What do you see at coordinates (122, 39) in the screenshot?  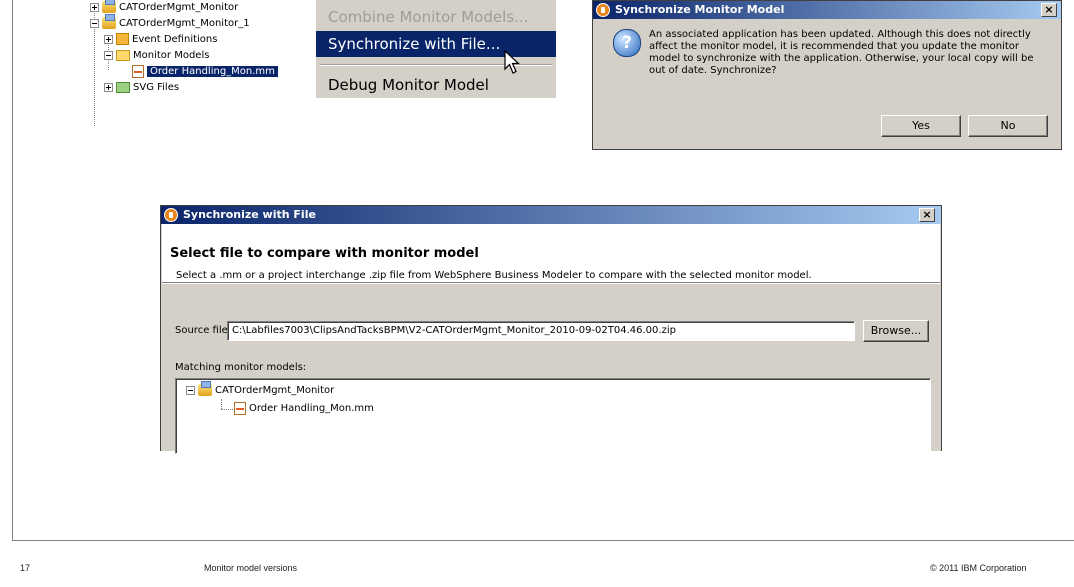 I see `event-definitions-icon` at bounding box center [122, 39].